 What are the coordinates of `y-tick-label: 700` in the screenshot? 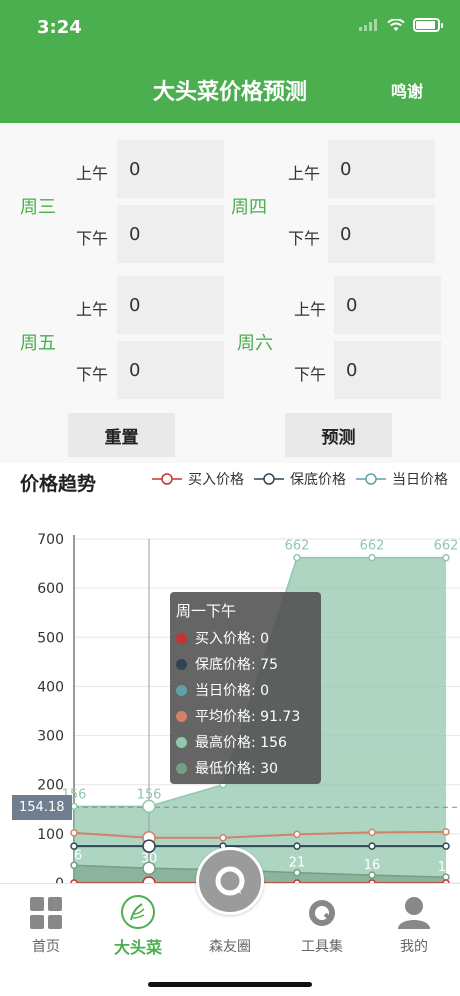 It's located at (50, 540).